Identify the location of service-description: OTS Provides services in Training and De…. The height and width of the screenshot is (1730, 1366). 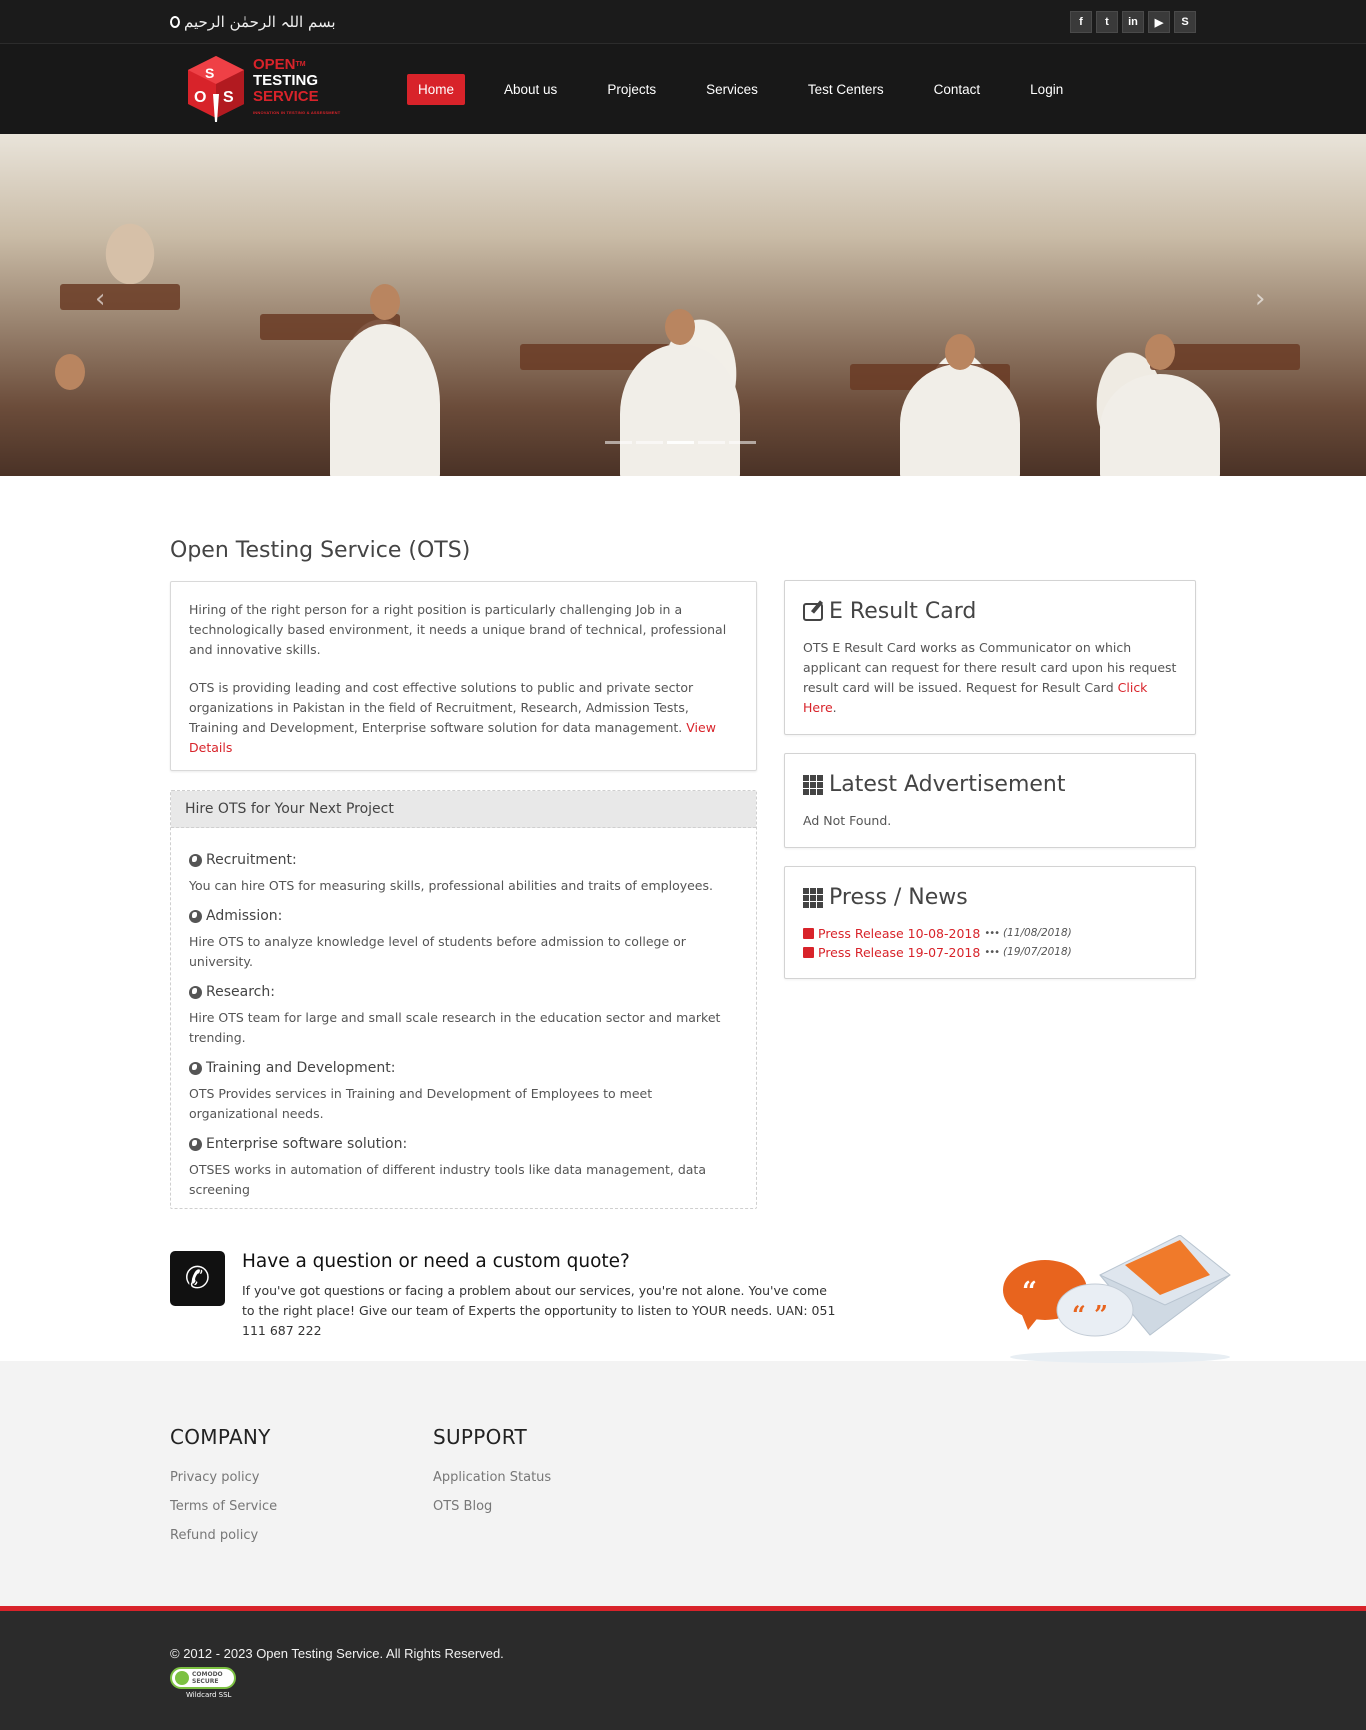
(421, 1103).